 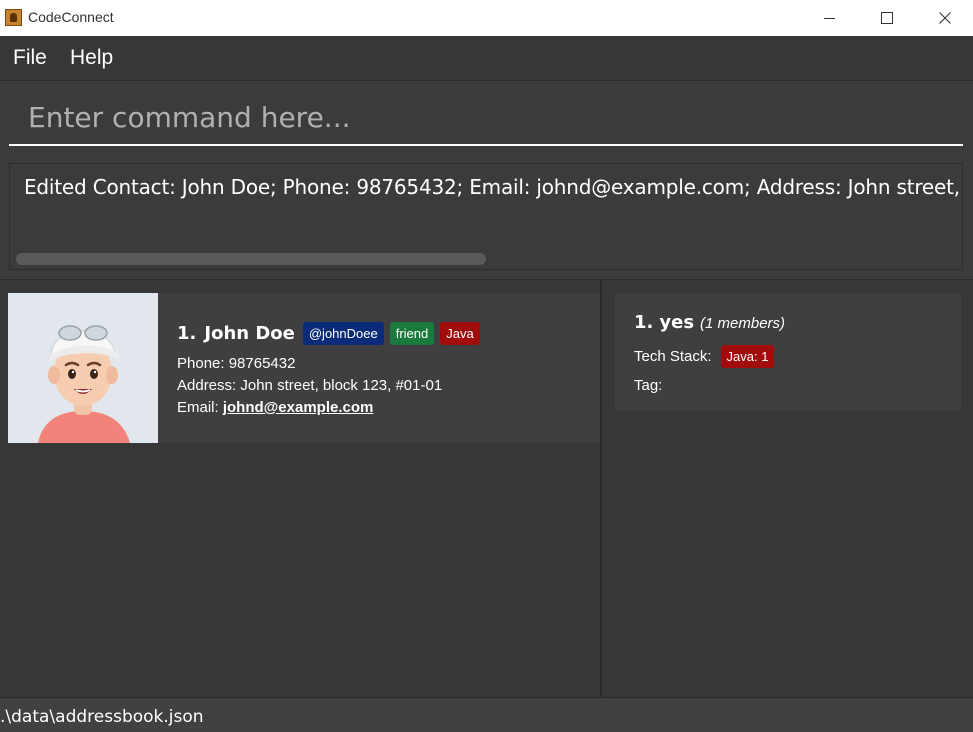 I want to click on maximize-icon, so click(x=887, y=18).